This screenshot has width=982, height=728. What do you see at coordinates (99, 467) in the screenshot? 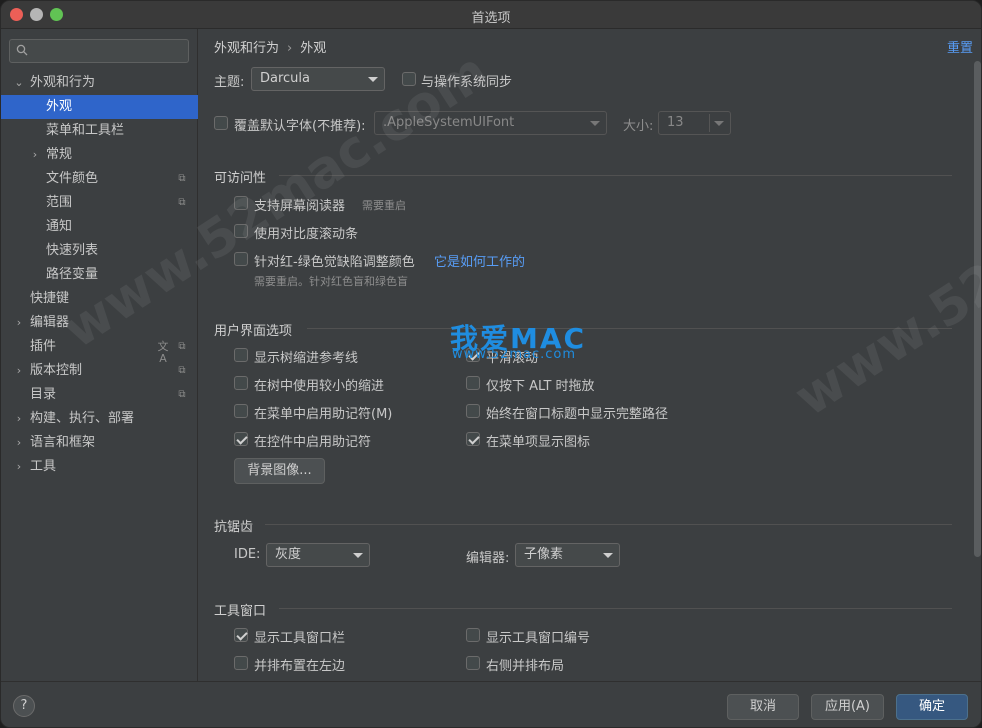
I see `sidebar-item: › 工具` at bounding box center [99, 467].